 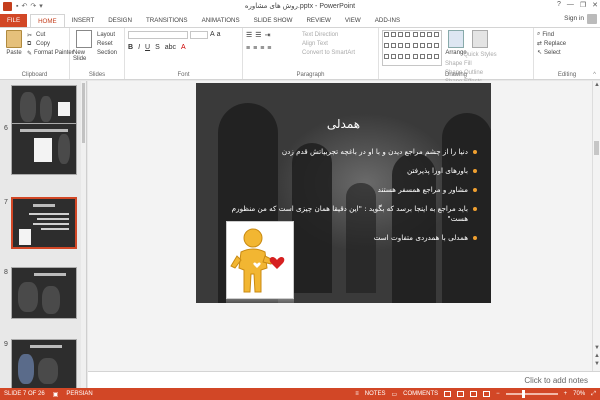 What do you see at coordinates (412, 48) in the screenshot?
I see `shapes-gallery` at bounding box center [412, 48].